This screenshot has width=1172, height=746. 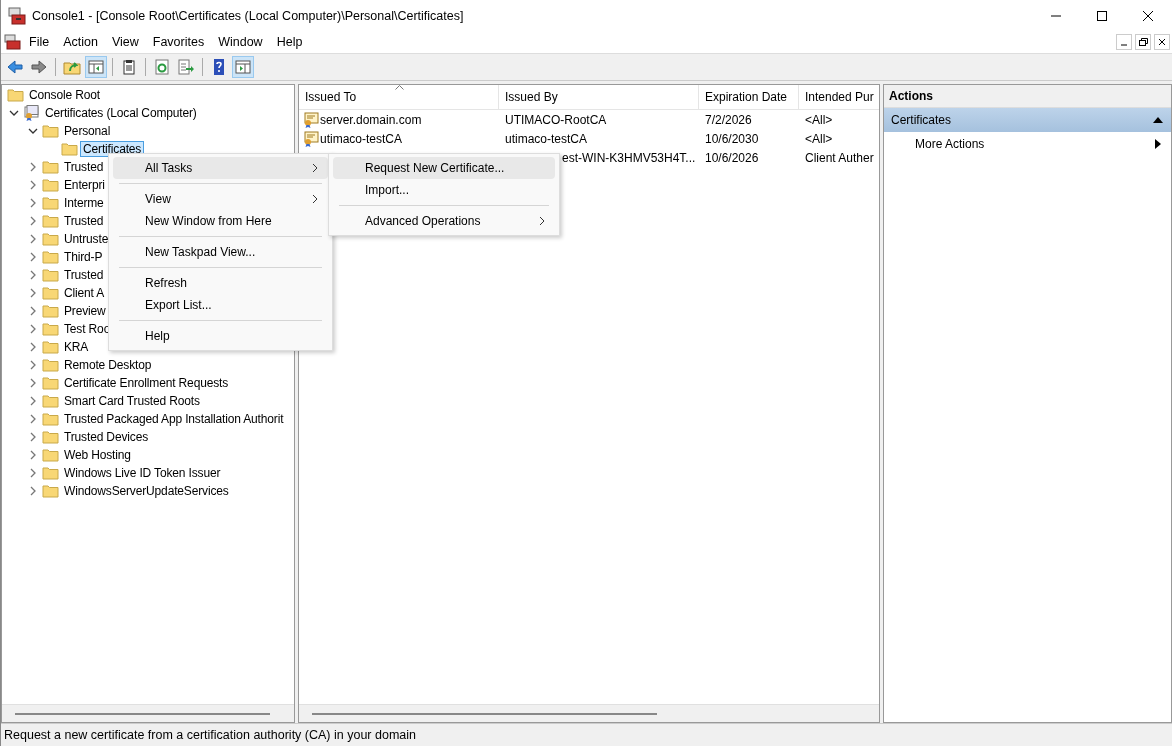 I want to click on restore-icon, so click(x=1143, y=42).